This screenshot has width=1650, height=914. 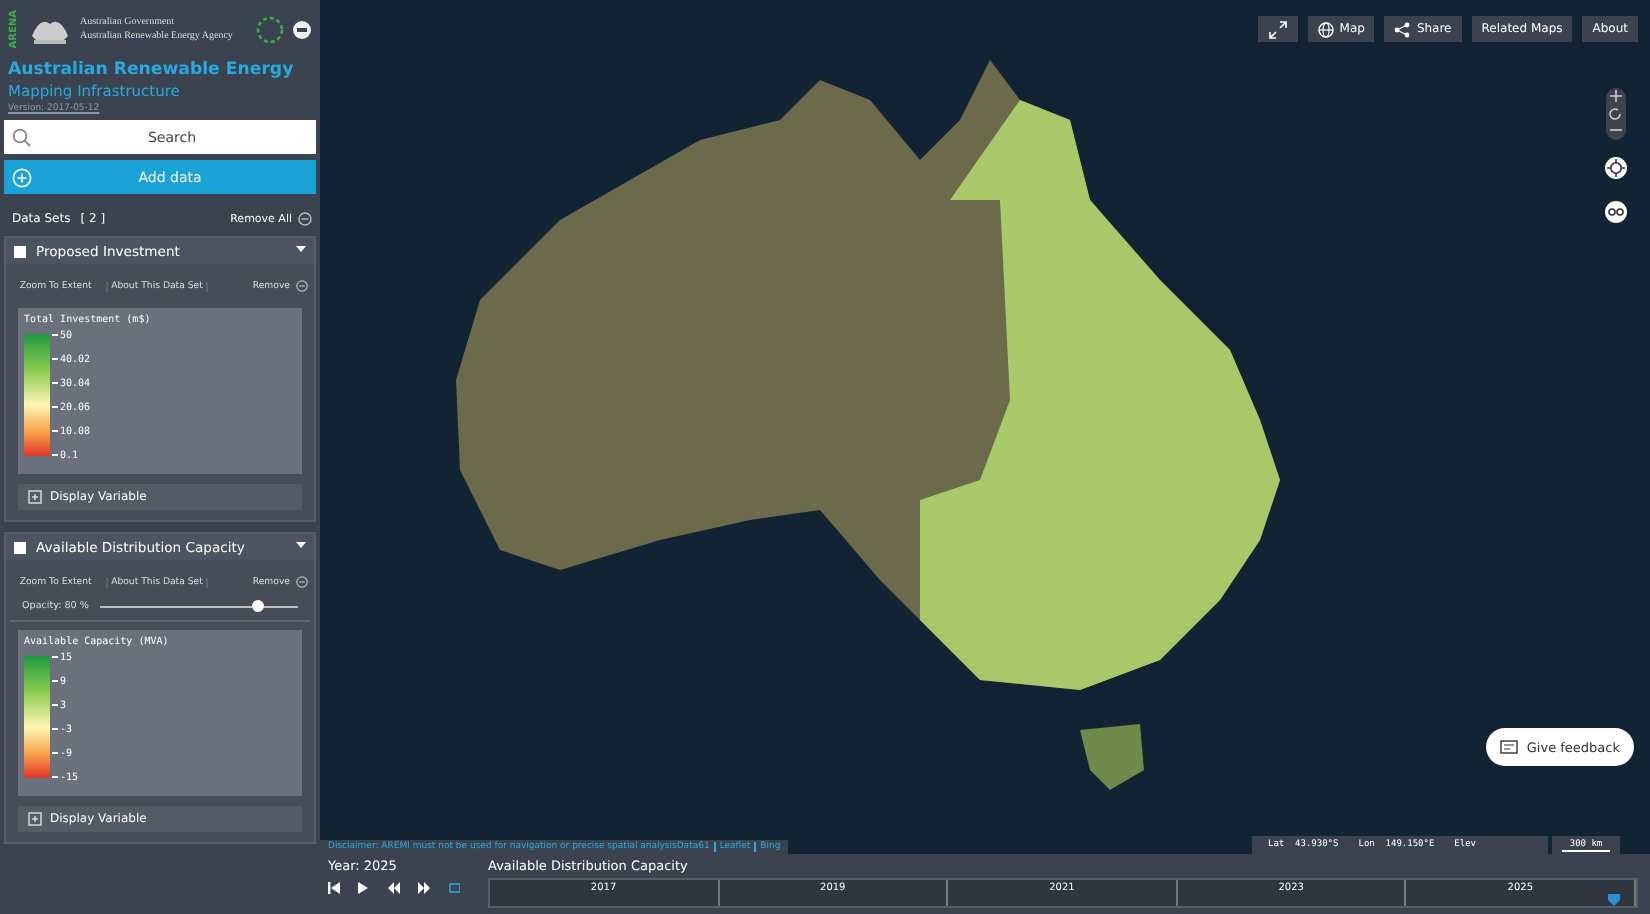 What do you see at coordinates (394, 888) in the screenshot?
I see `rewind-icon` at bounding box center [394, 888].